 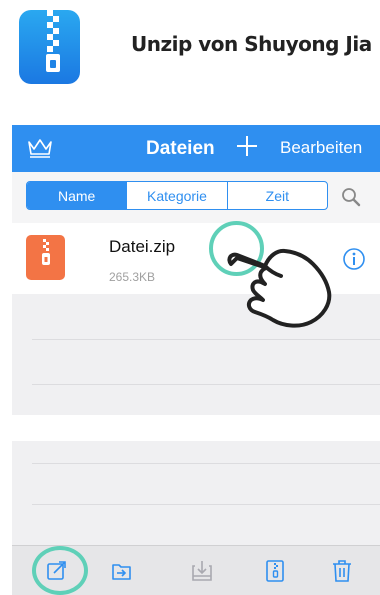 I want to click on search-icon, so click(x=351, y=199).